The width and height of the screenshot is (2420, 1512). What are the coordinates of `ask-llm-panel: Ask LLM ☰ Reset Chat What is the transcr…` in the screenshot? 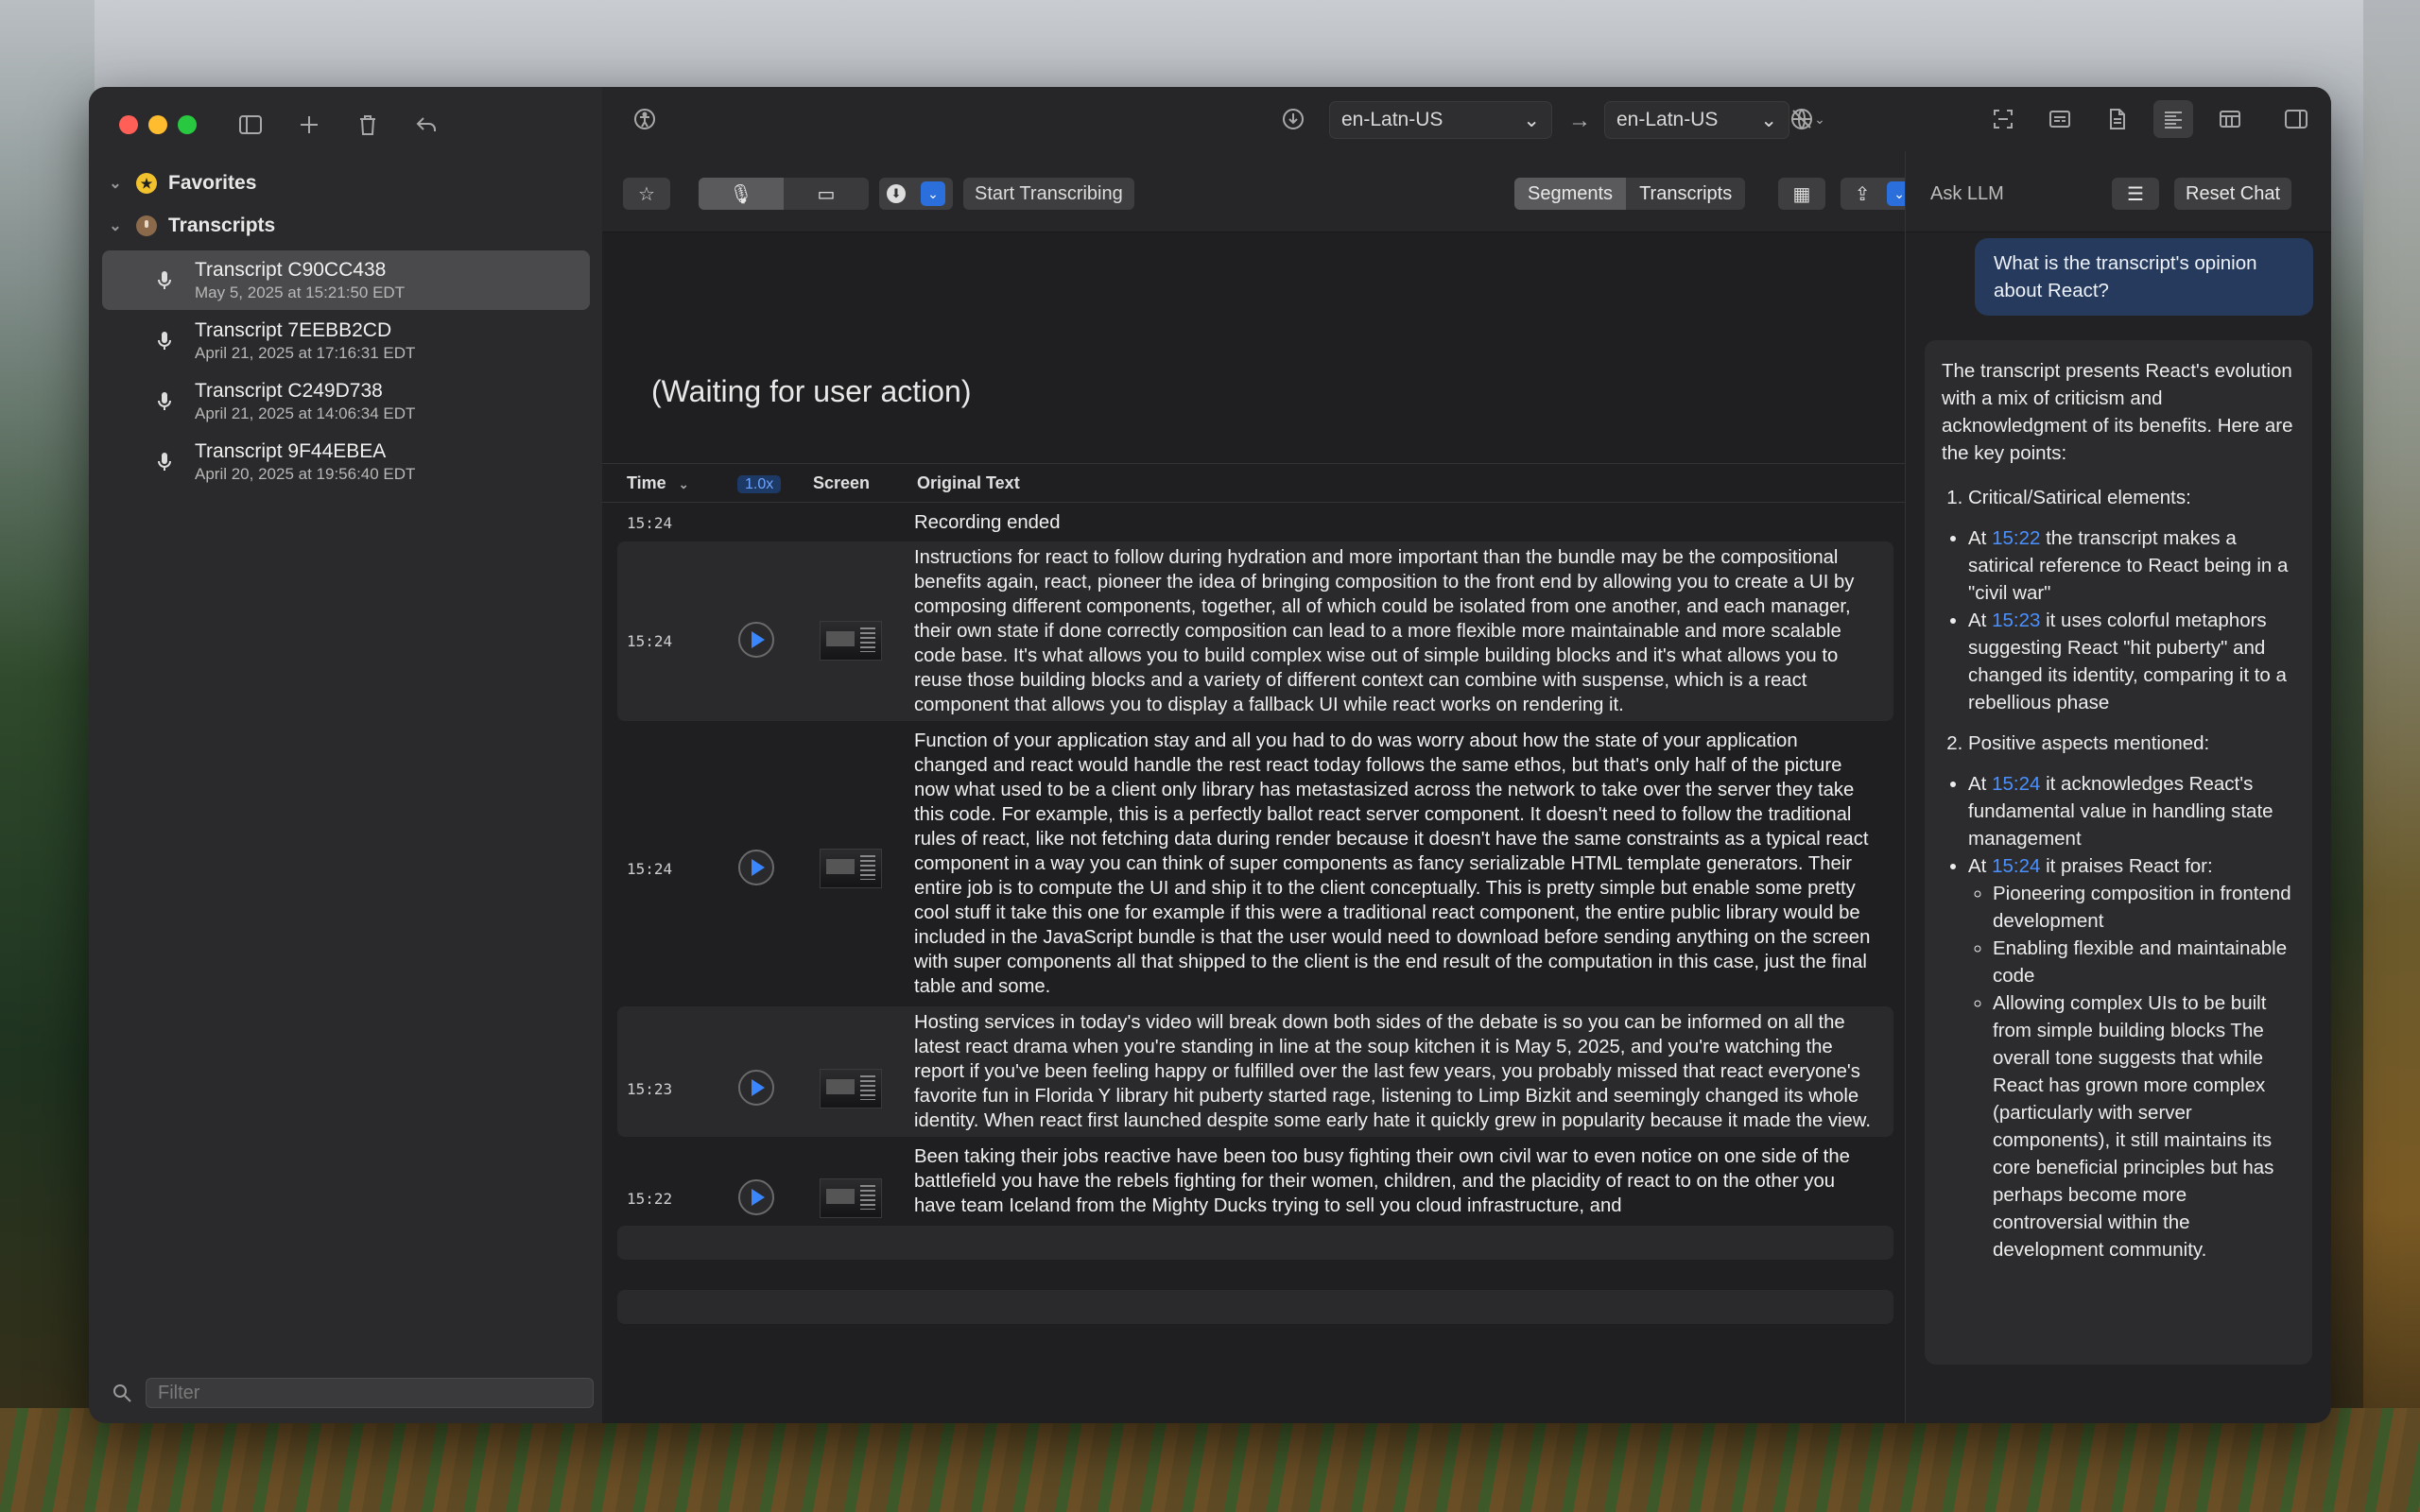 It's located at (2118, 787).